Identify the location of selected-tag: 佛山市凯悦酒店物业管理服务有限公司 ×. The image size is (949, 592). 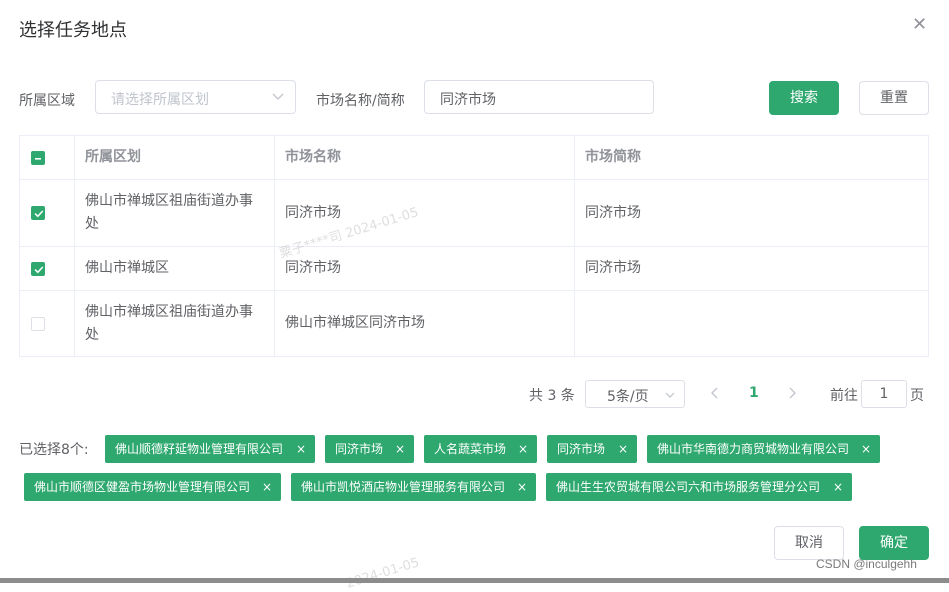
(413, 487).